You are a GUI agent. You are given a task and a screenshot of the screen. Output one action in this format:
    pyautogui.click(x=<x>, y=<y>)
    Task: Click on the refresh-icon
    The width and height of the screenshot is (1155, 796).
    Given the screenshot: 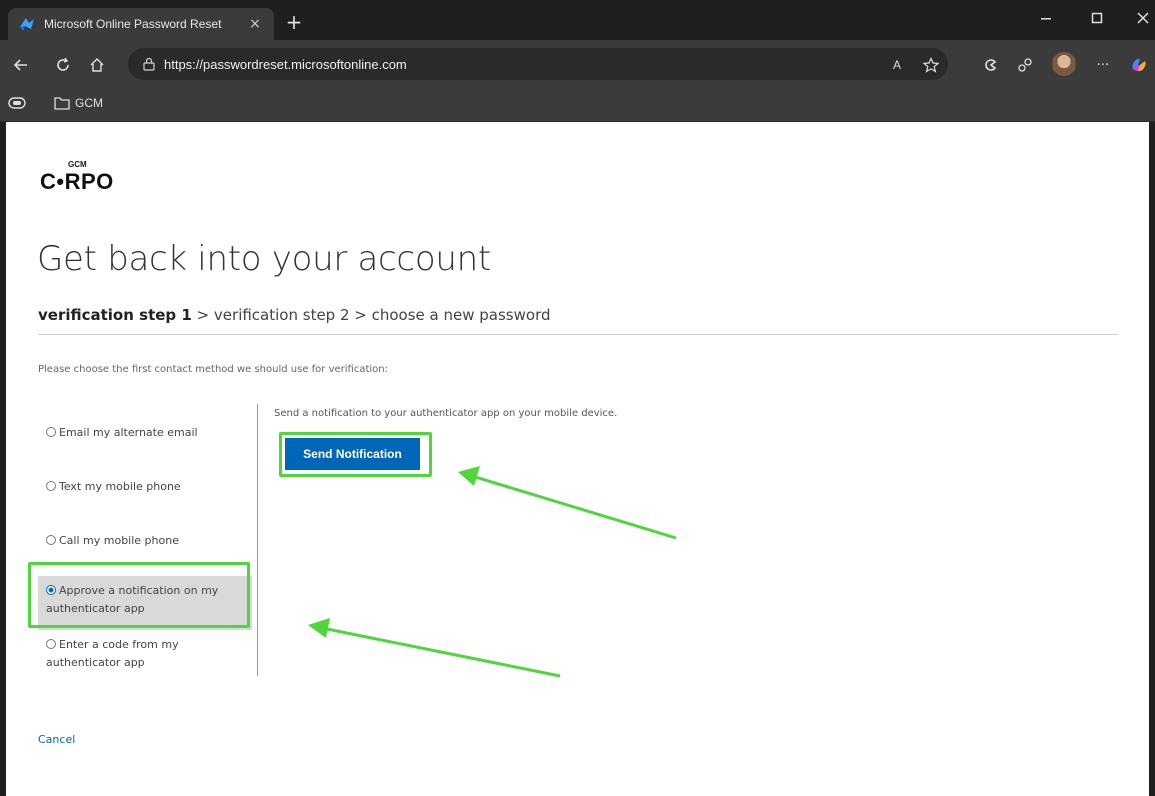 What is the action you would take?
    pyautogui.click(x=63, y=65)
    